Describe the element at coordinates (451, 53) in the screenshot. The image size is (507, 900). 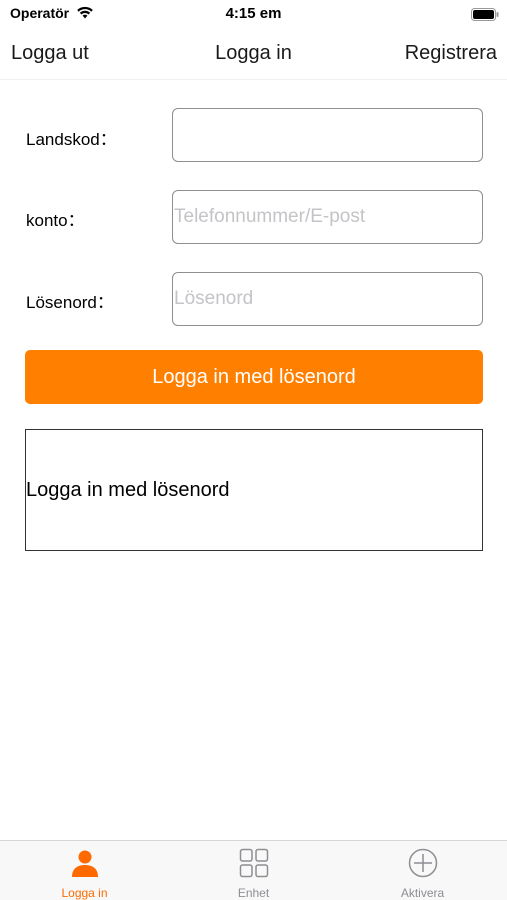
I see `register-button: Registrera` at that location.